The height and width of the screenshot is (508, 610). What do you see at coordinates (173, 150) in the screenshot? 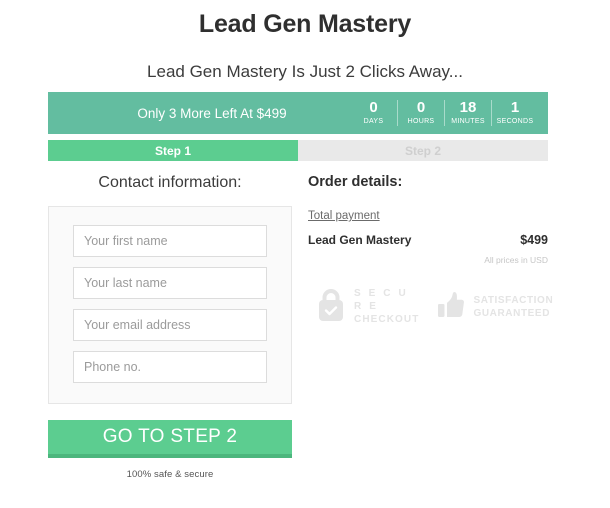
I see `tab-step-1: Step 1` at bounding box center [173, 150].